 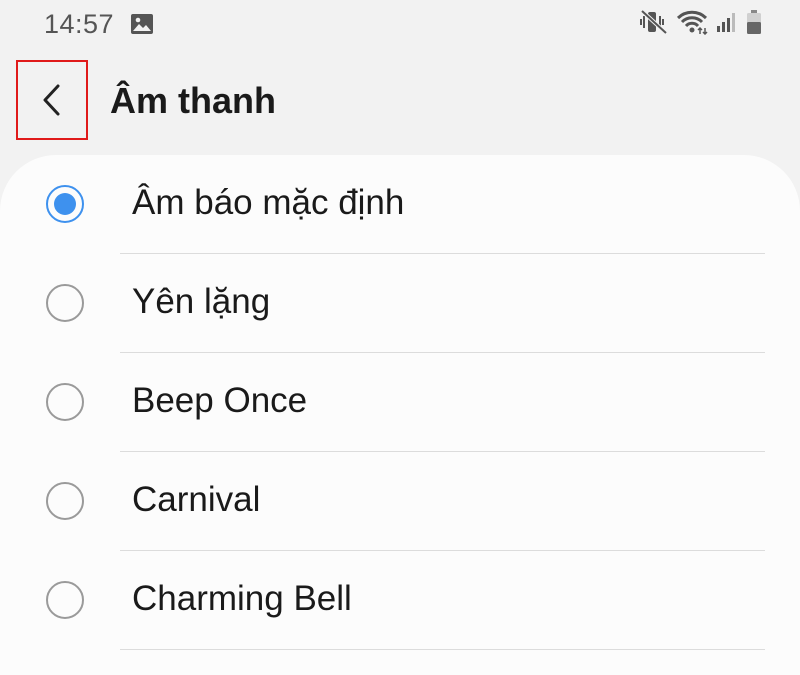 What do you see at coordinates (142, 24) in the screenshot?
I see `gallery-icon` at bounding box center [142, 24].